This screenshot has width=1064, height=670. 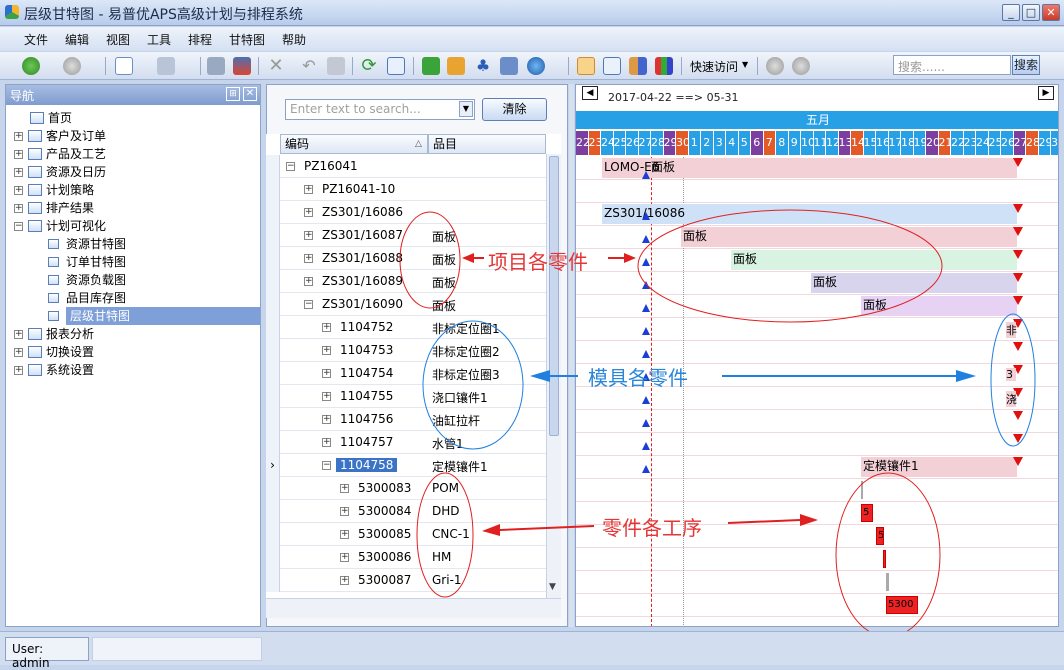 What do you see at coordinates (406, 442) in the screenshot?
I see `table-row: +1104757 水管1` at bounding box center [406, 442].